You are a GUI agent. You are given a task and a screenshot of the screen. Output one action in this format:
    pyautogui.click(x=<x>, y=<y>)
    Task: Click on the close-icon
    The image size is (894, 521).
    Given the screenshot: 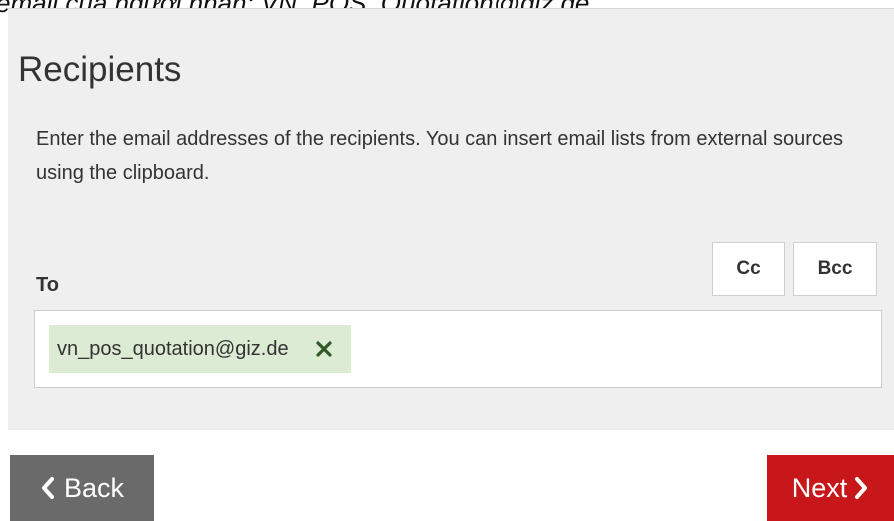 What is the action you would take?
    pyautogui.click(x=324, y=349)
    